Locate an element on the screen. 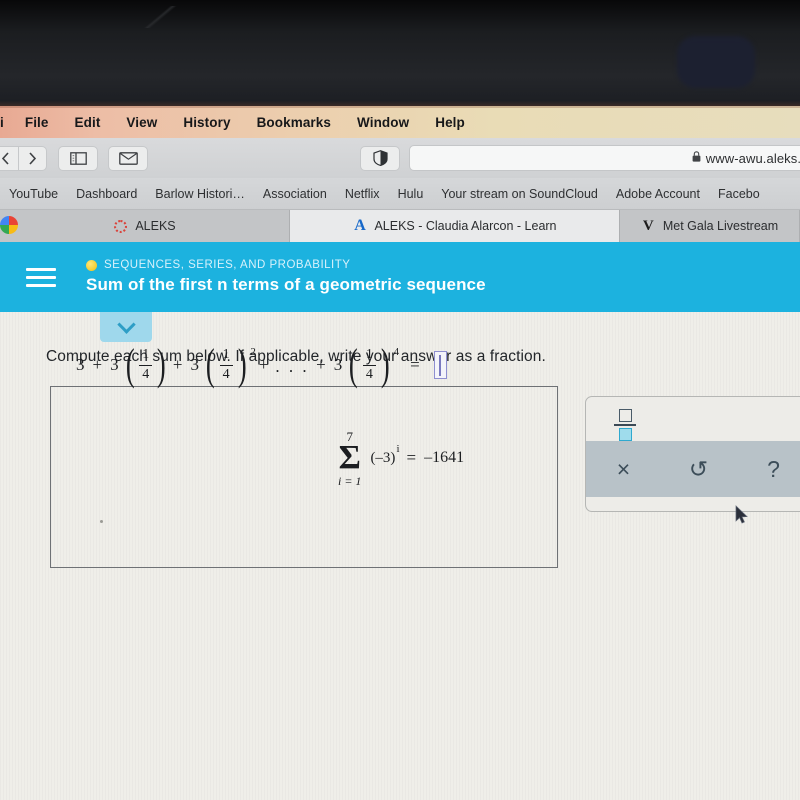 The height and width of the screenshot is (800, 800). eq1-fraction-2: 1 4 is located at coordinates (226, 365).